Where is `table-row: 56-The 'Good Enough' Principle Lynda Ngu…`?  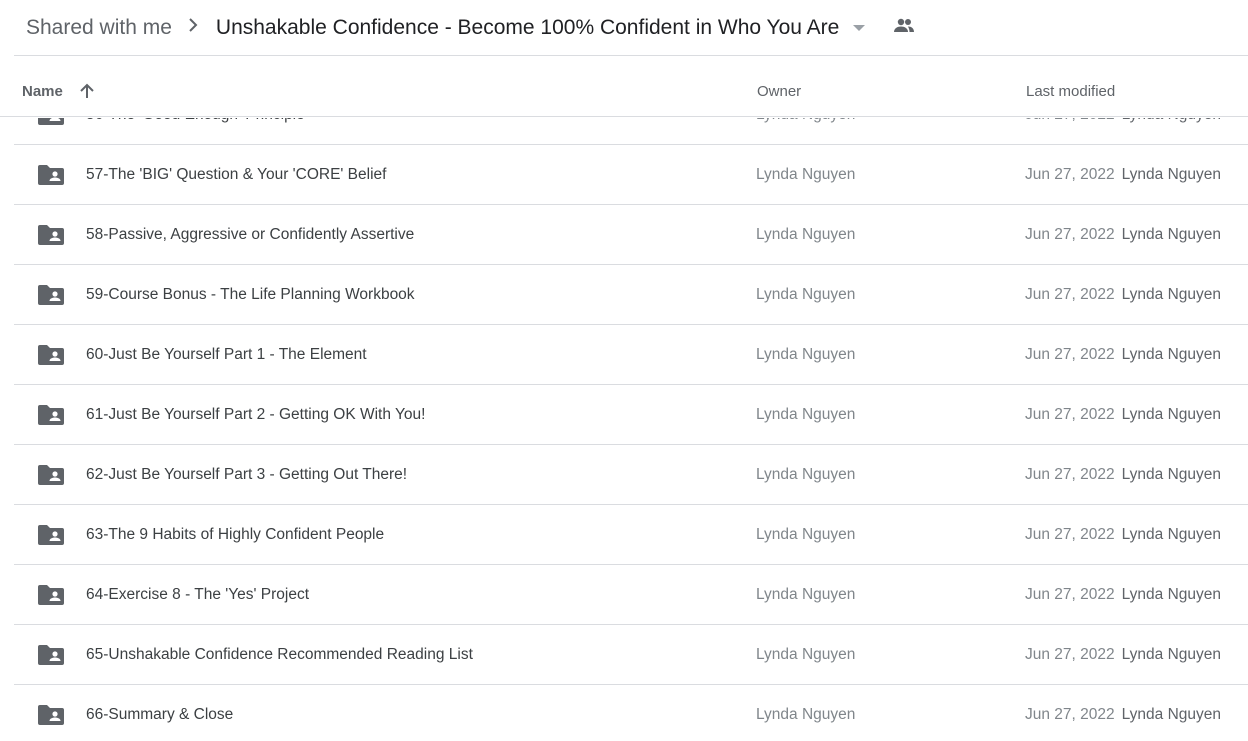
table-row: 56-The 'Good Enough' Principle Lynda Ngu… is located at coordinates (631, 131).